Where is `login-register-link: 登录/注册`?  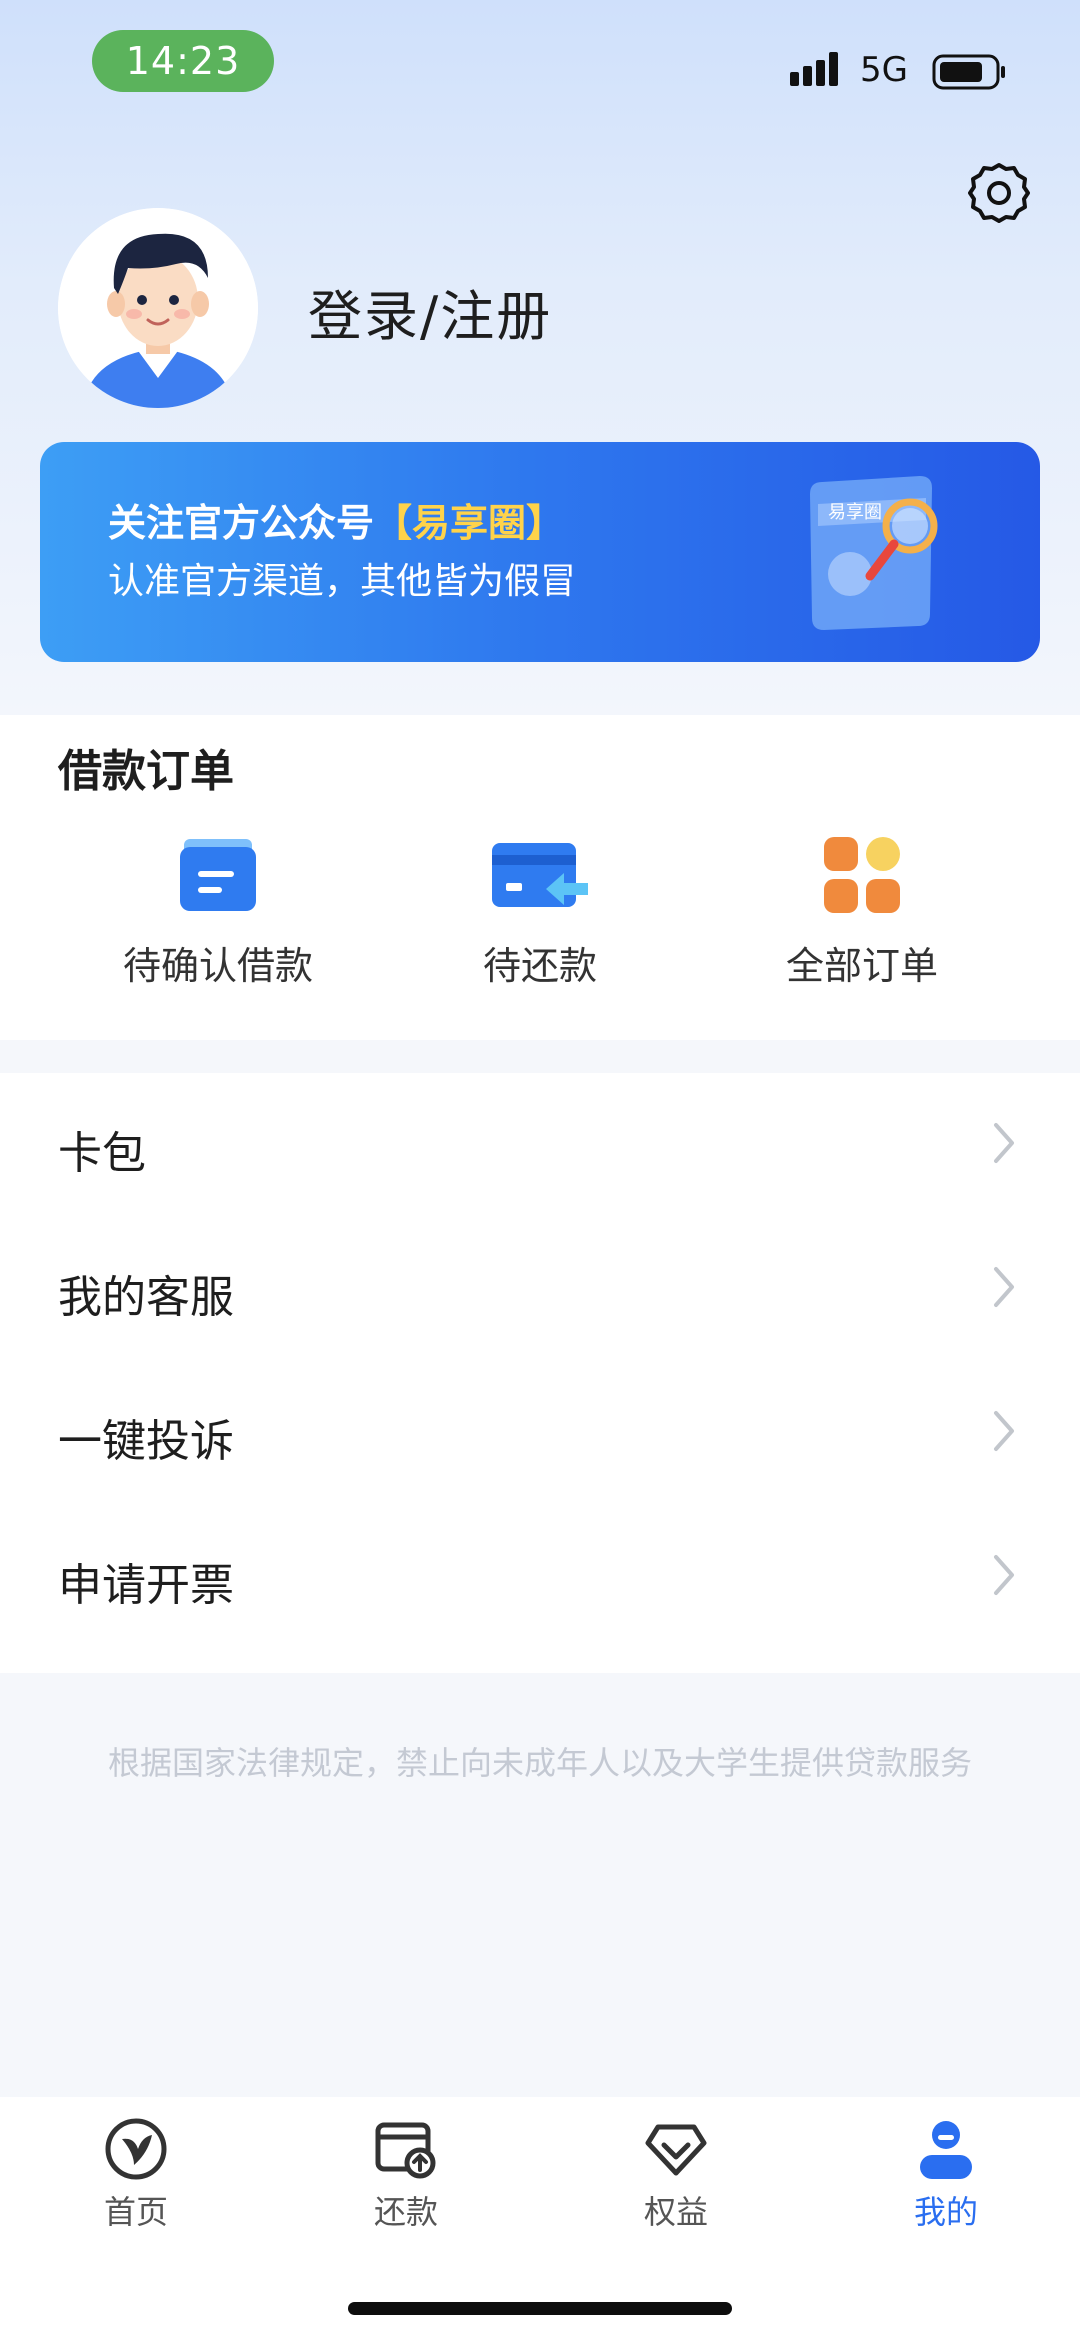 login-register-link: 登录/注册 is located at coordinates (430, 311).